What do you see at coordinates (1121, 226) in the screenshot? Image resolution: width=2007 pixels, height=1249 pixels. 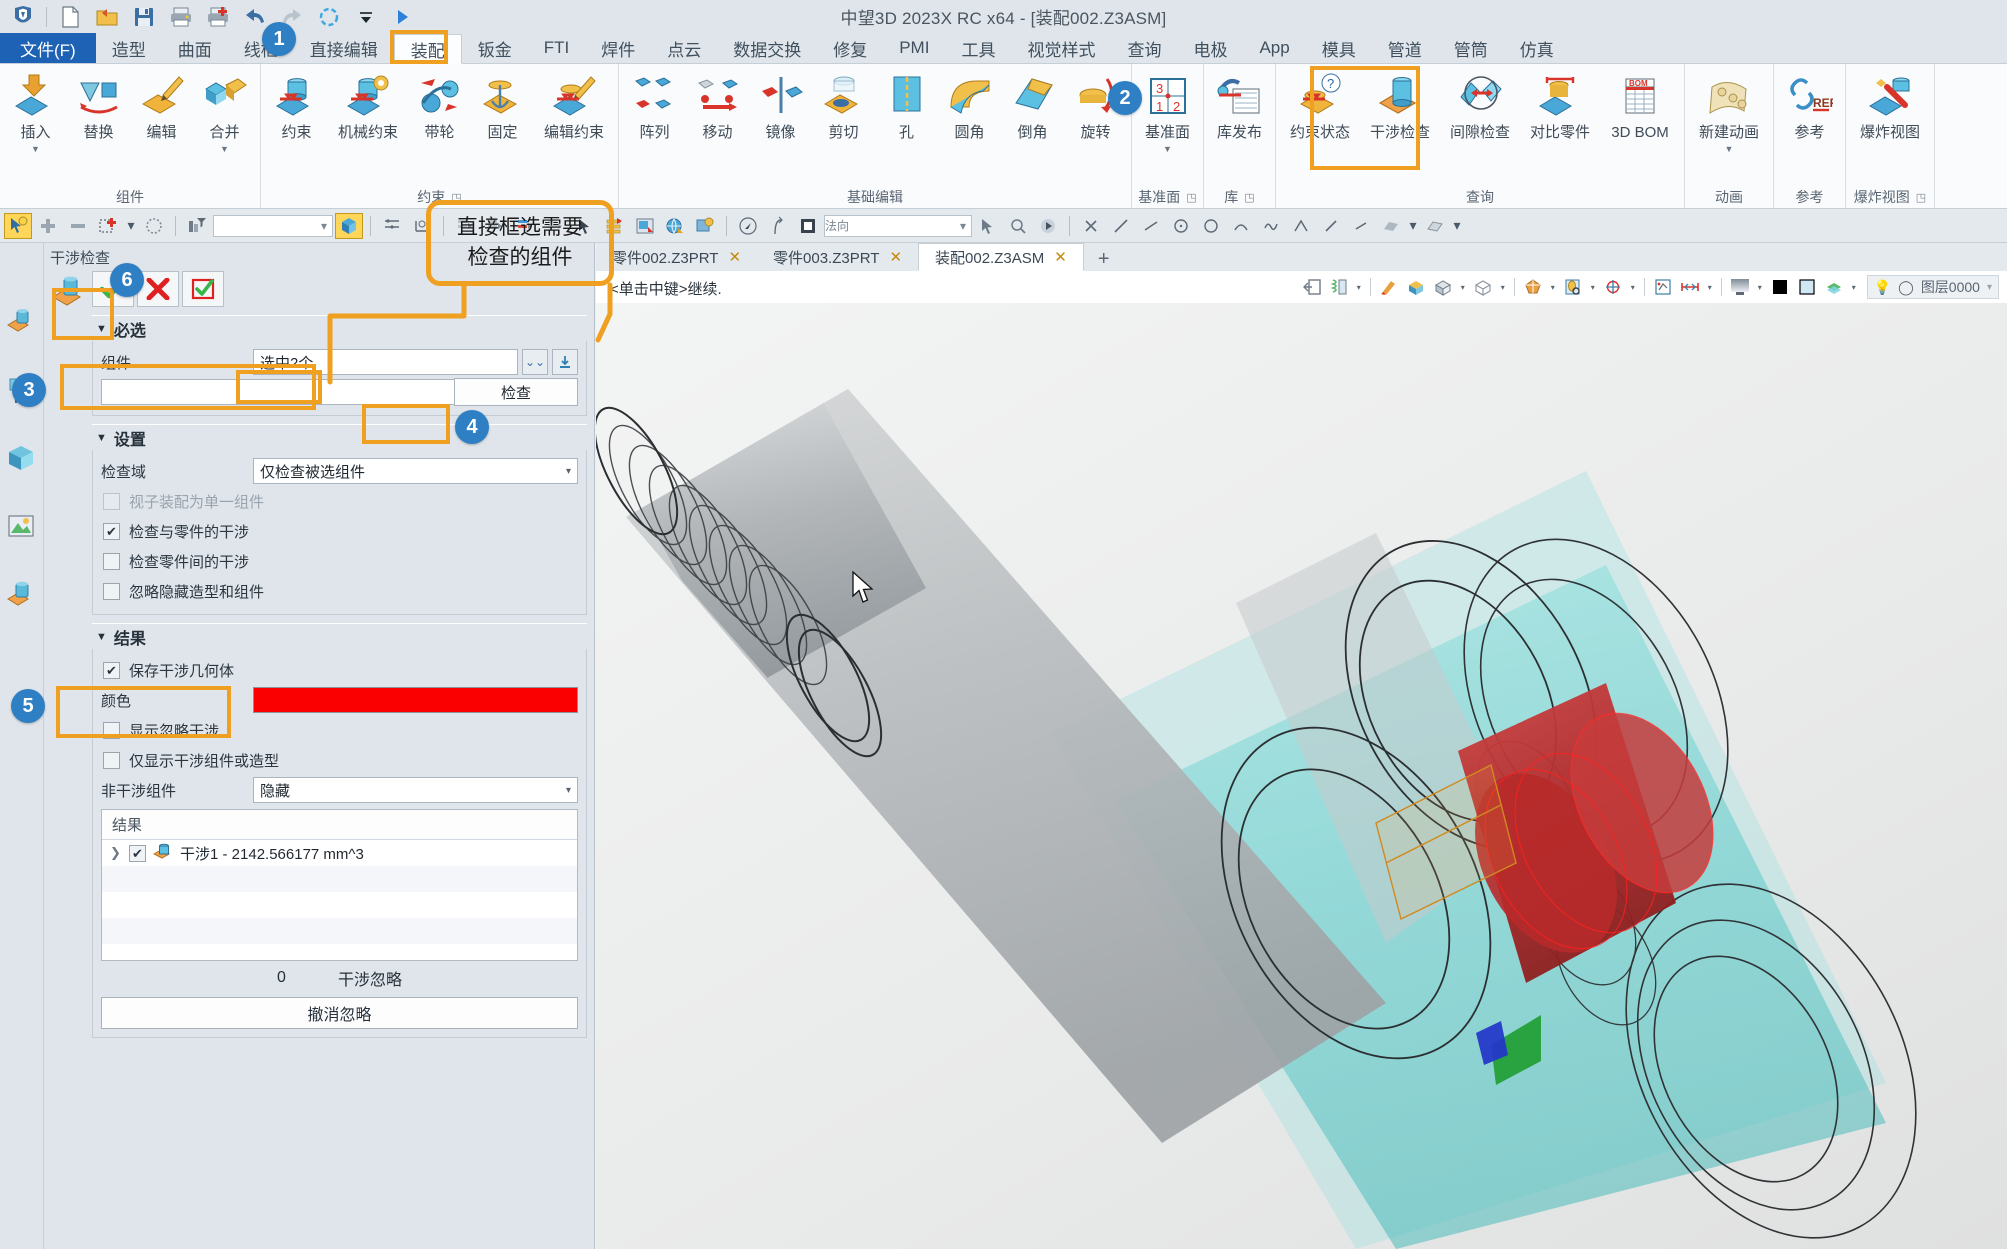 I see `line-icon` at bounding box center [1121, 226].